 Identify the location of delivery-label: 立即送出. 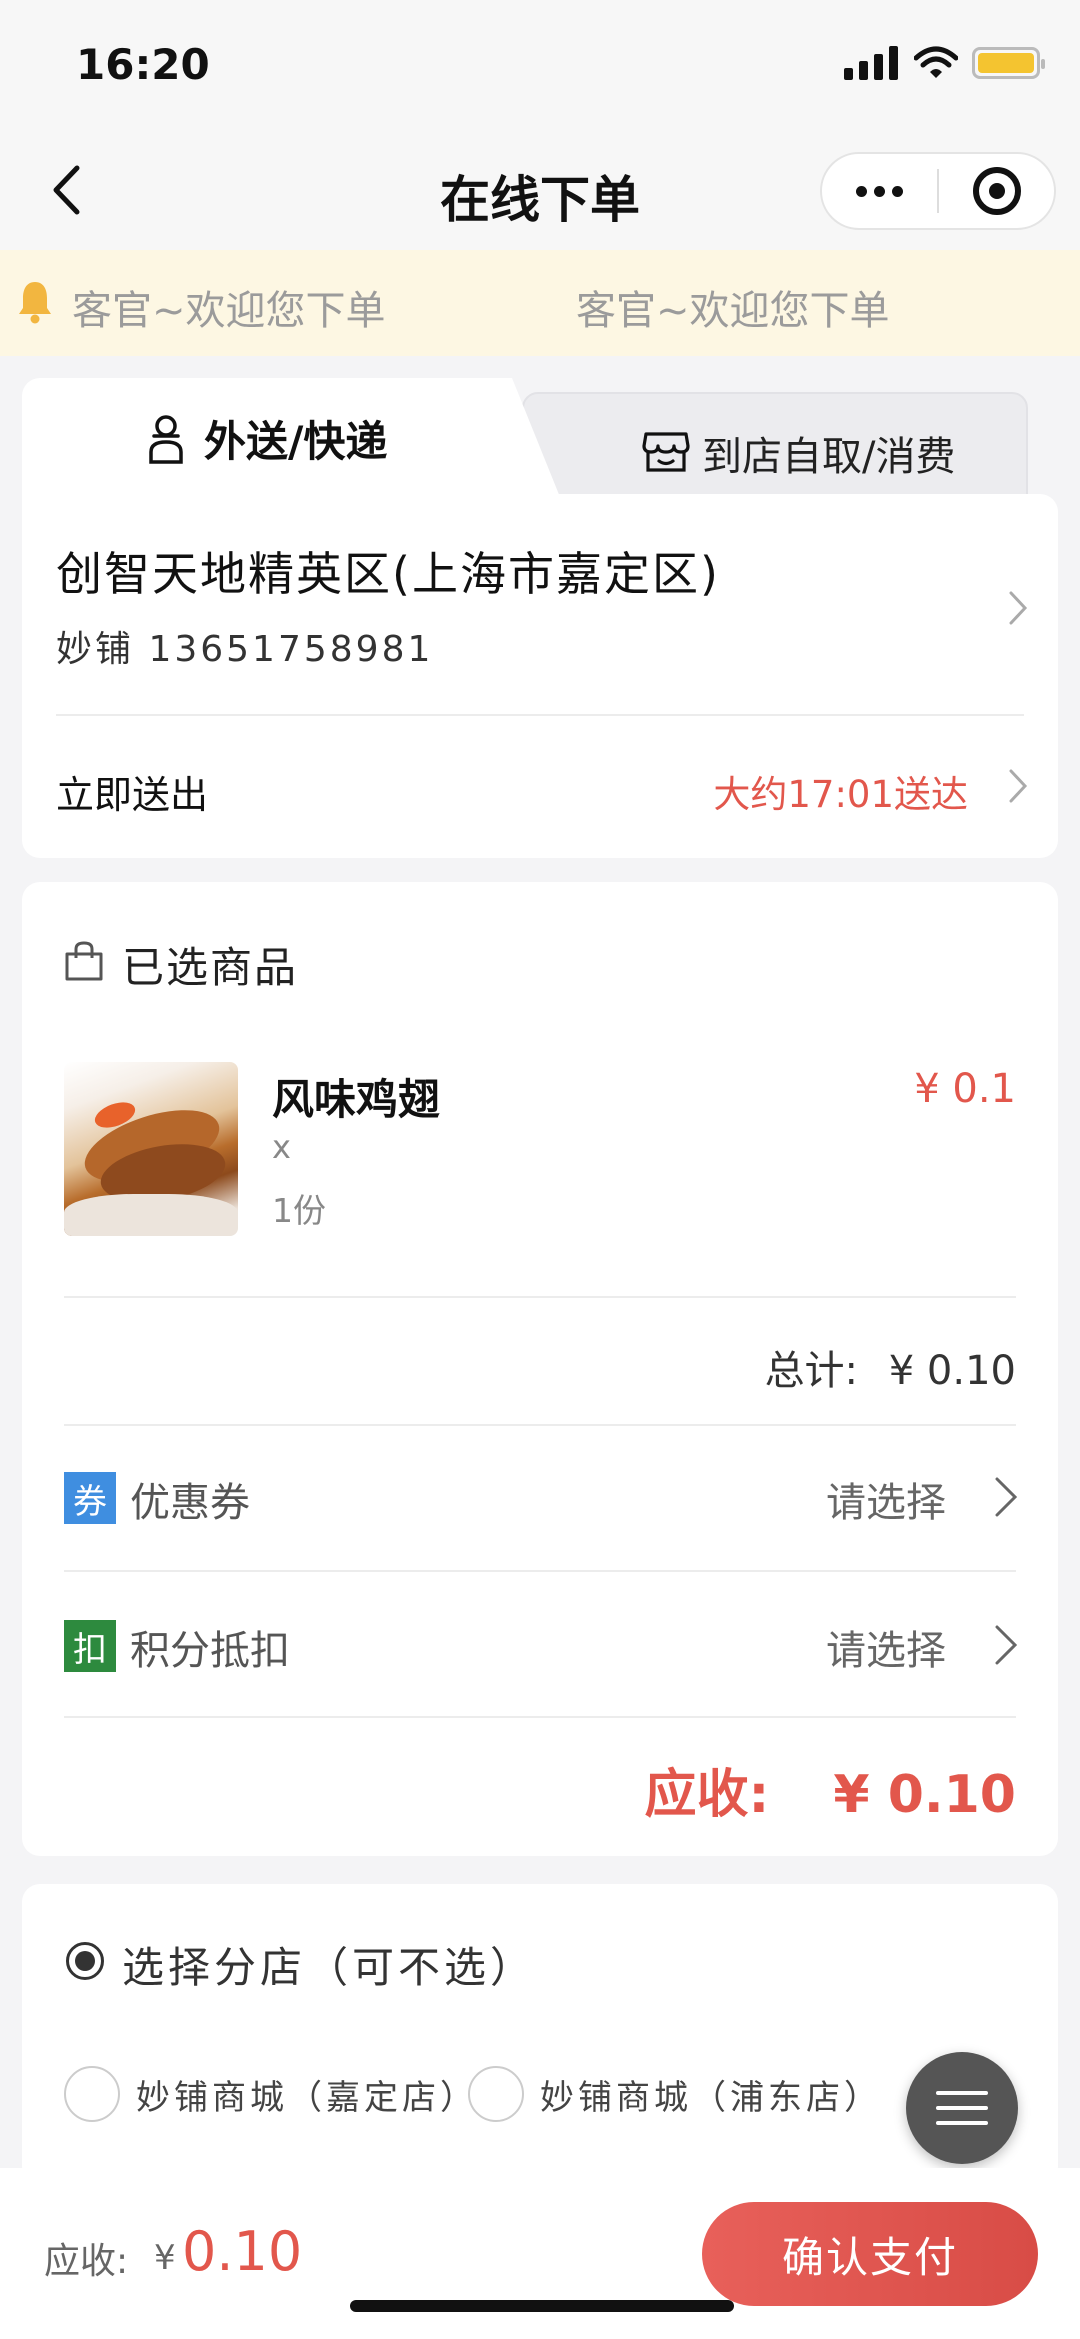
(132, 795).